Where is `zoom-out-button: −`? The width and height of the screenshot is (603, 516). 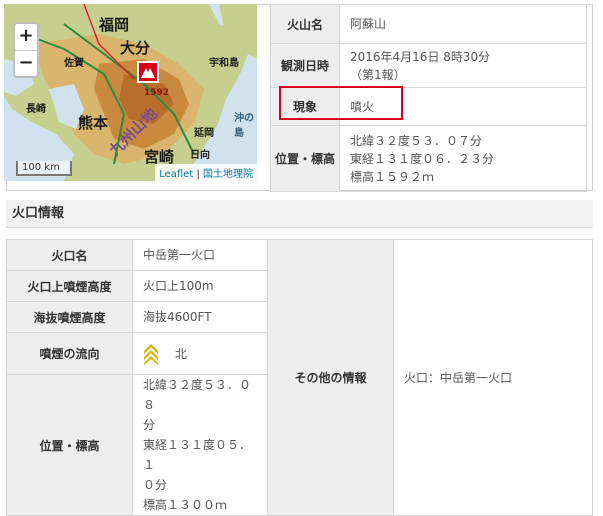
zoom-out-button: − is located at coordinates (26, 64).